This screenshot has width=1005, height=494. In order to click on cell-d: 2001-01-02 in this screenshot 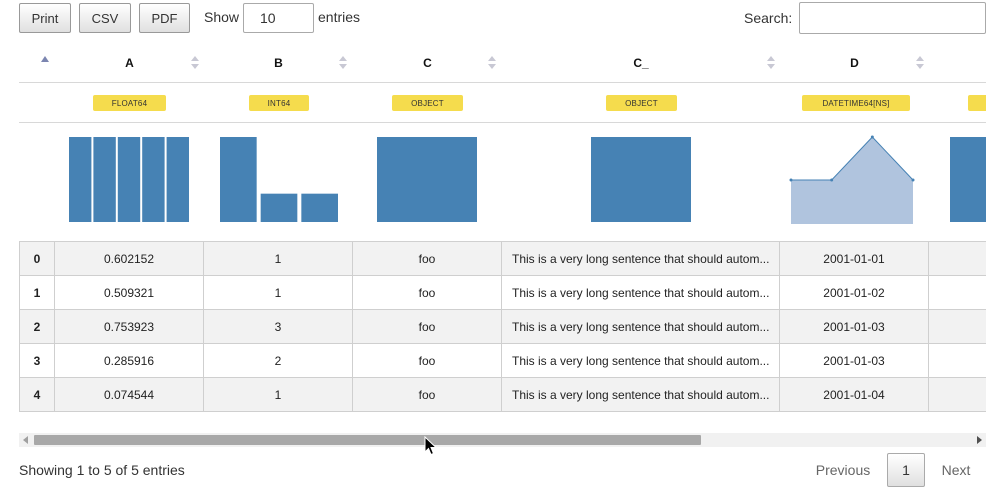, I will do `click(854, 292)`.